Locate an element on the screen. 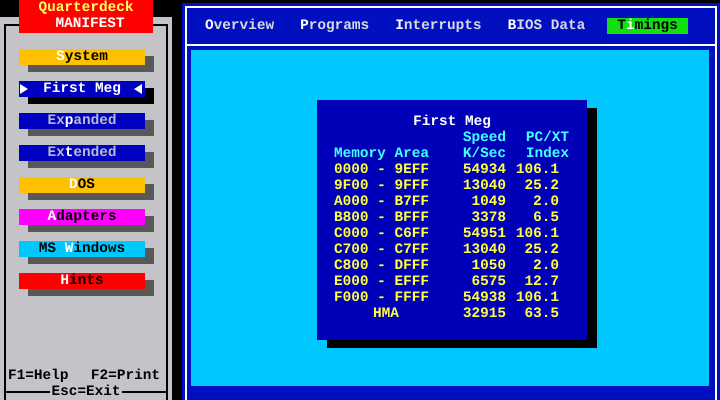 This screenshot has width=720, height=400. column-header: Memory Area is located at coordinates (382, 154).